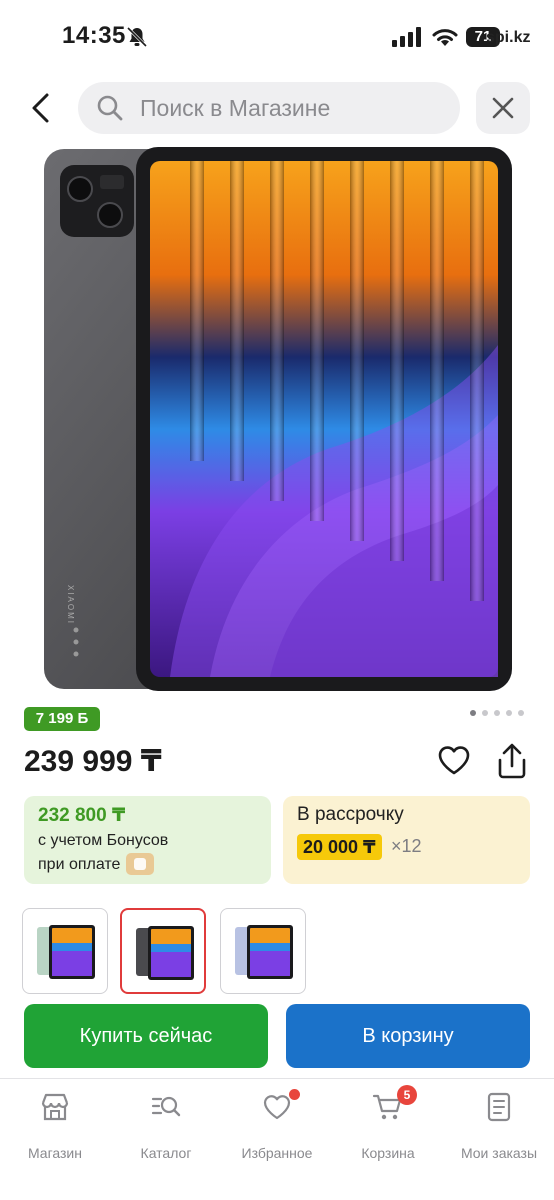 The height and width of the screenshot is (1200, 554). I want to click on tab-orders: Мои заказы, so click(499, 1126).